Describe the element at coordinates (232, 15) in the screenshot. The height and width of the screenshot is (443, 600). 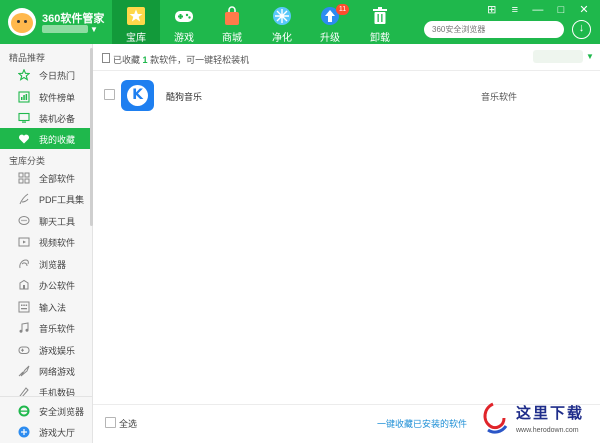
I see `shopping-bag-icon` at that location.